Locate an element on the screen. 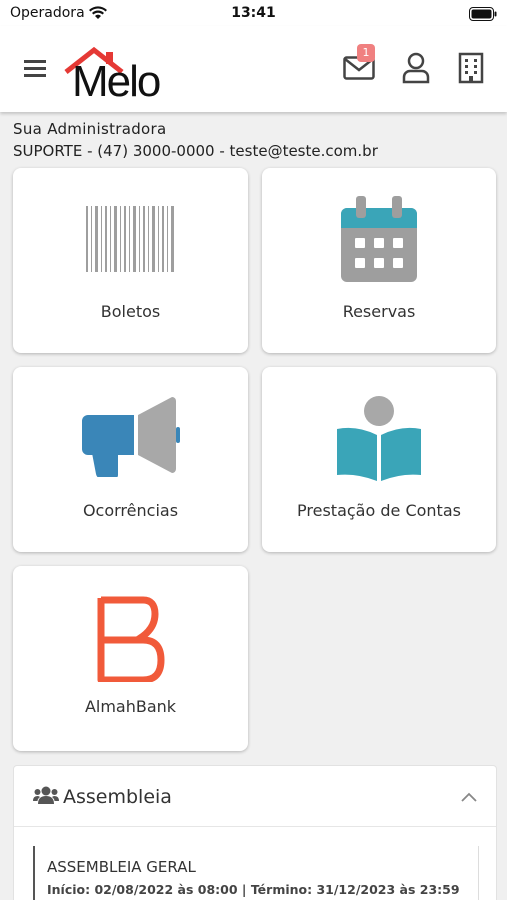 Image resolution: width=507 pixels, height=900 pixels. tile-boletos: Boletos is located at coordinates (130, 260).